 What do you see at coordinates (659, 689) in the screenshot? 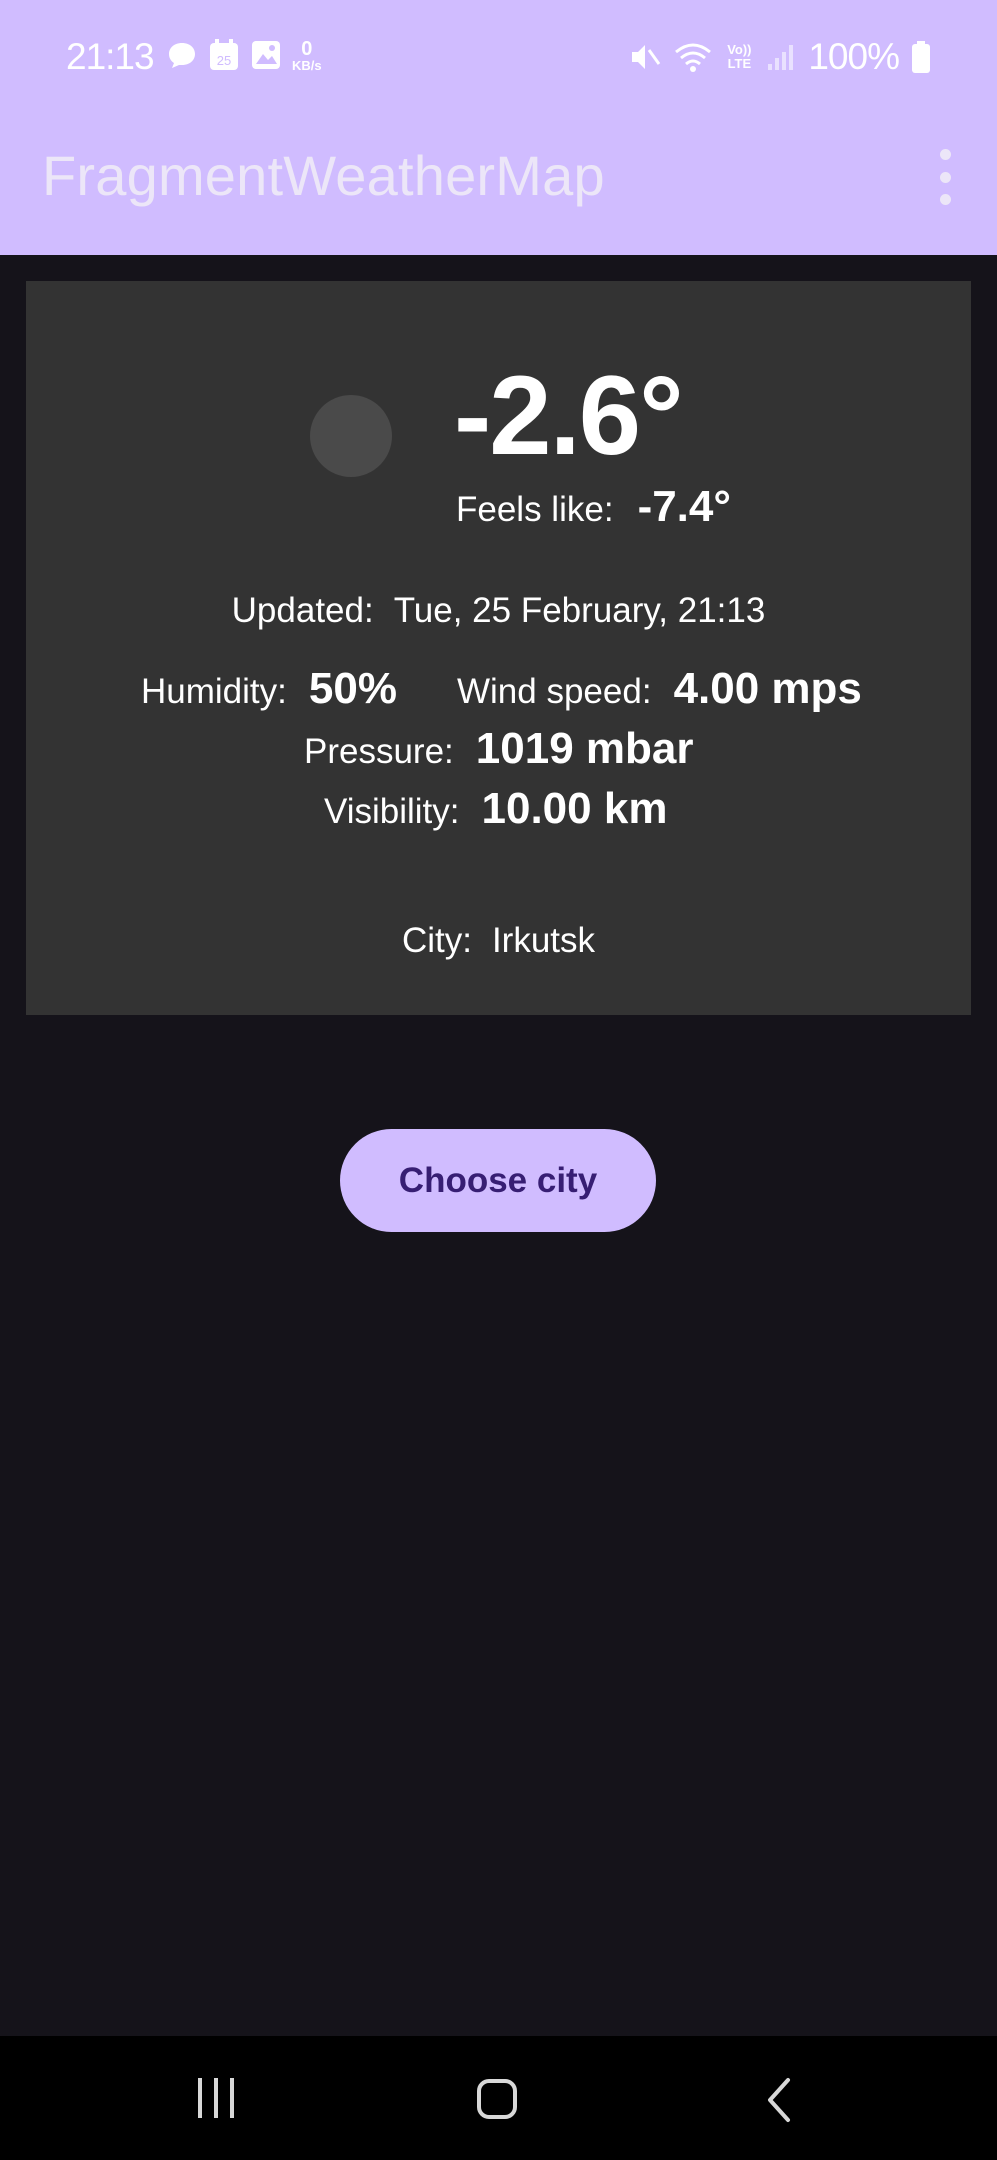
I see `wind-speed-row: Wind speed: 4.00 mps` at bounding box center [659, 689].